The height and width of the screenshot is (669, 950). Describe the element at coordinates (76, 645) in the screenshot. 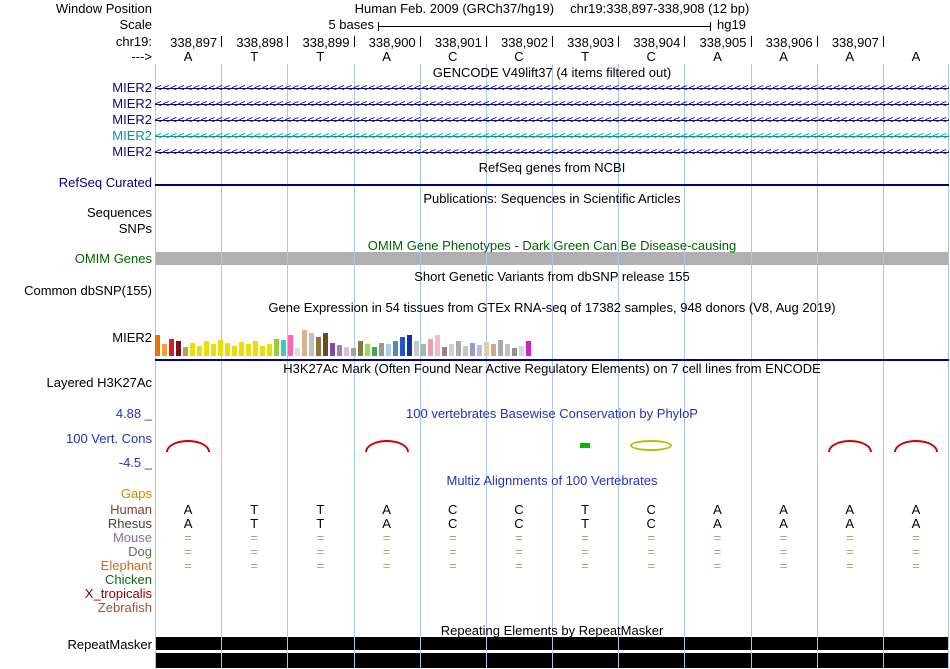

I see `repeatmasker-label: RepeatMasker` at that location.